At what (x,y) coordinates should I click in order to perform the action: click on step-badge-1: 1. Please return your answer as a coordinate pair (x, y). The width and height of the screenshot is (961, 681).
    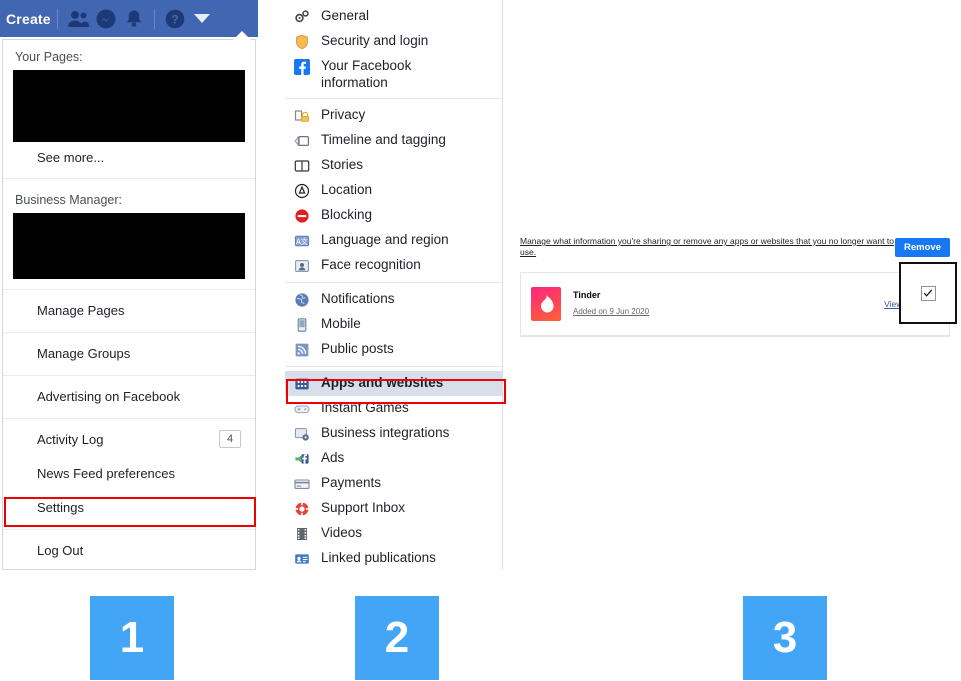
    Looking at the image, I should click on (132, 638).